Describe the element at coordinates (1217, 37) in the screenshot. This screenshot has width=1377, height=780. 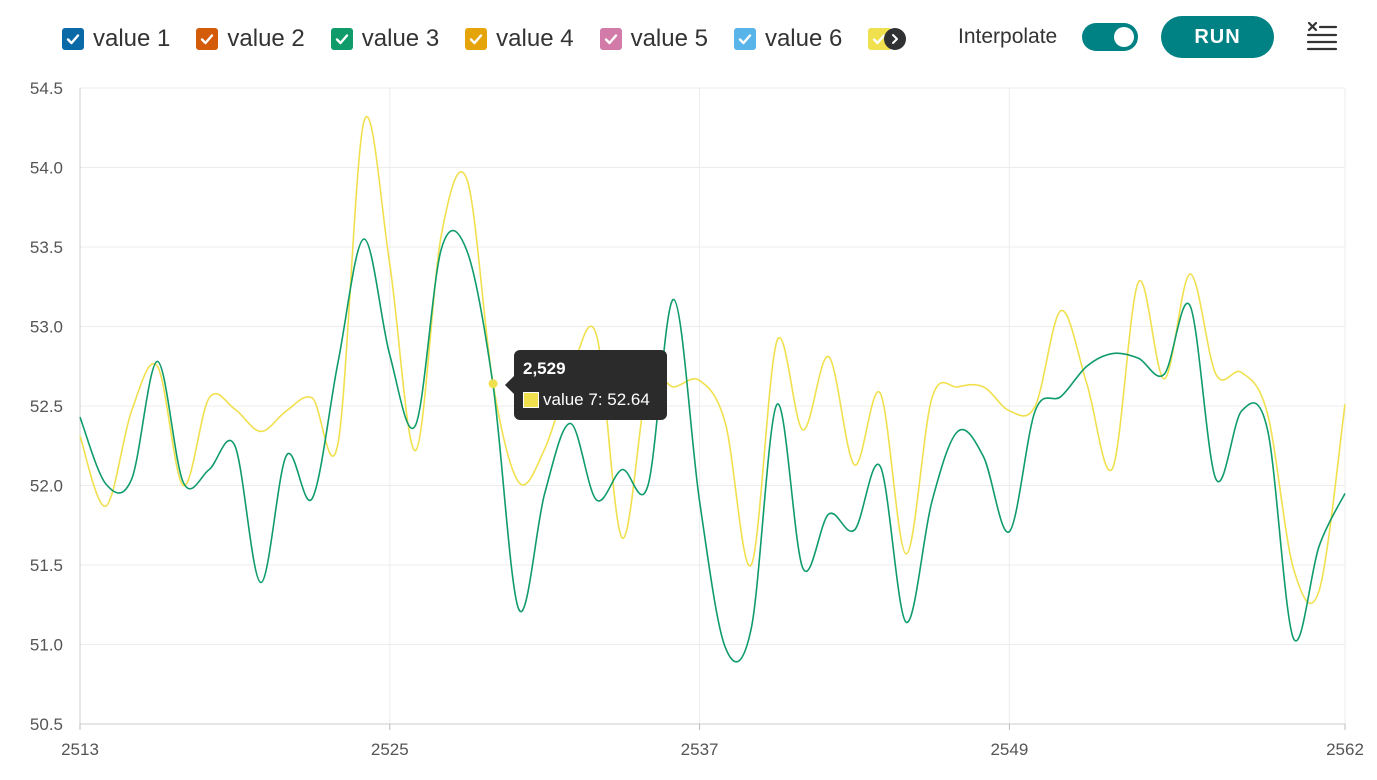
I see `run-button: RUN` at that location.